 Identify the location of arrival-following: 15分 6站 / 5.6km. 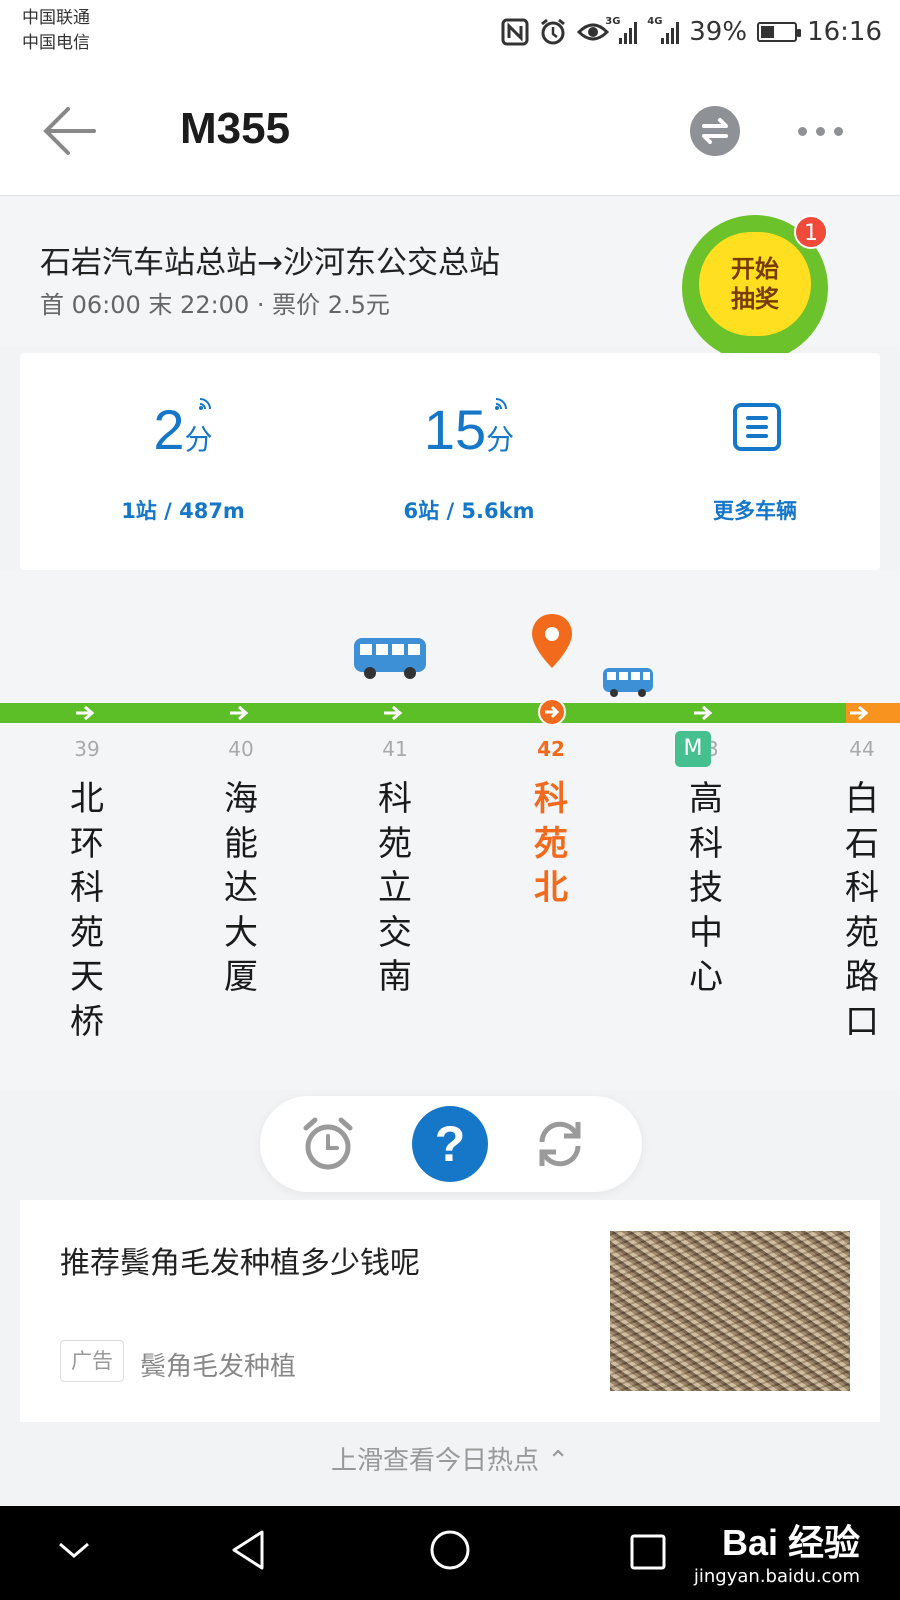
(469, 461).